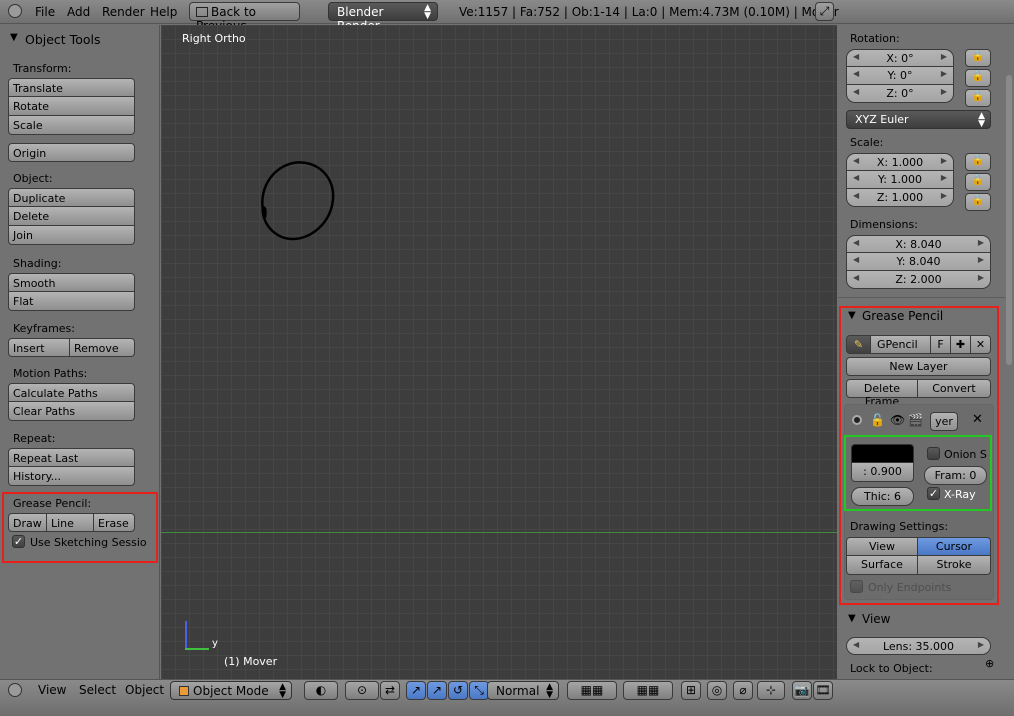  What do you see at coordinates (882, 565) in the screenshot?
I see `draw-surface-button: Surface` at bounding box center [882, 565].